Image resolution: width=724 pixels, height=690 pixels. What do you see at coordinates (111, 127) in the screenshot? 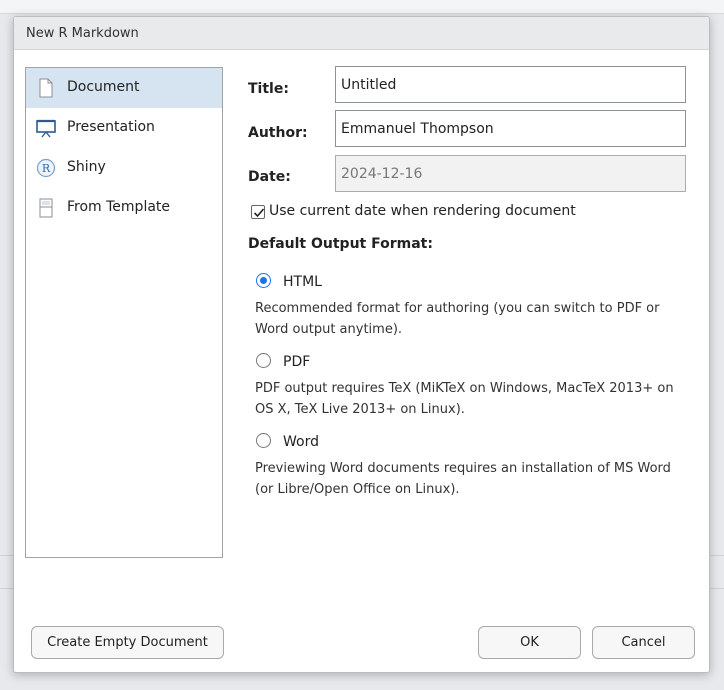
I see `sidebar-item-label: Presentation` at bounding box center [111, 127].